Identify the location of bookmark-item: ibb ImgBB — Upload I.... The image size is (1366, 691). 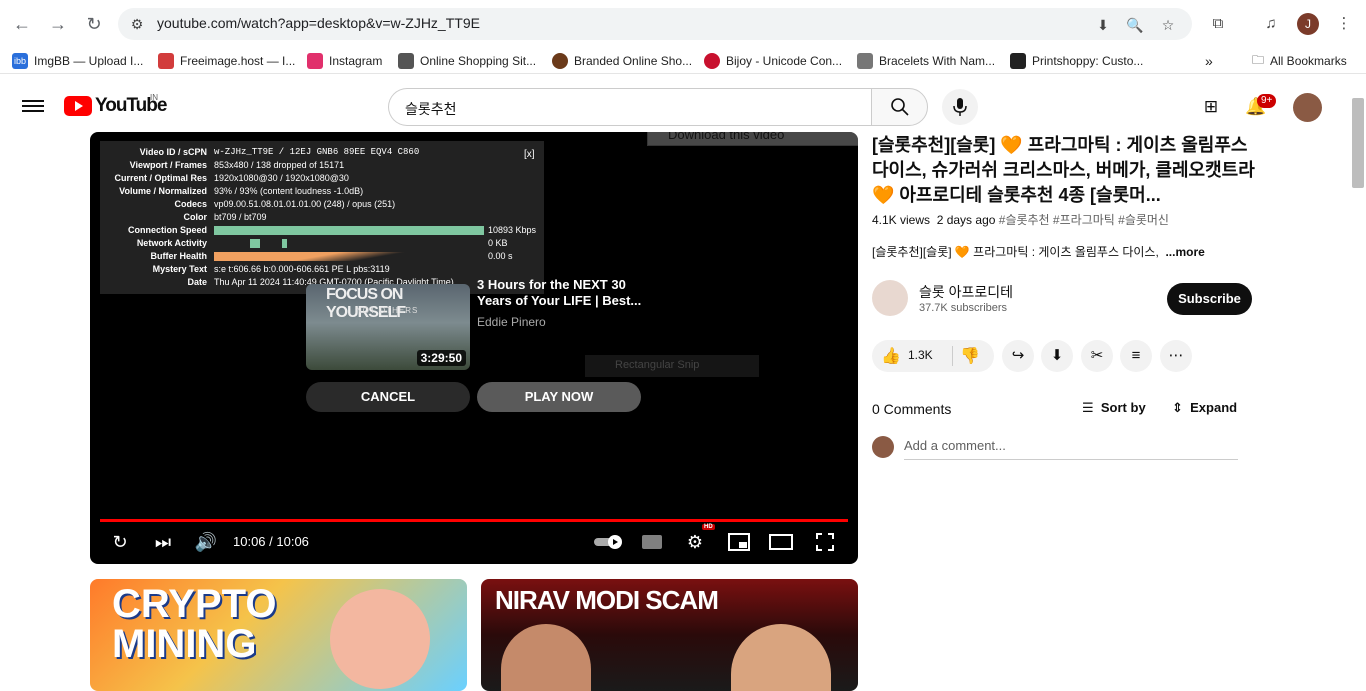
(77, 61).